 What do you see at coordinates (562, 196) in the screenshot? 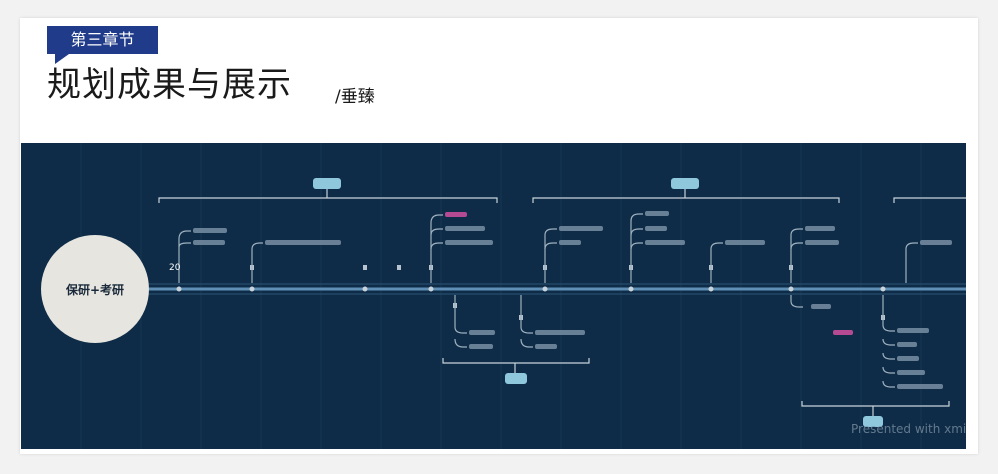
I see `top-brackets` at bounding box center [562, 196].